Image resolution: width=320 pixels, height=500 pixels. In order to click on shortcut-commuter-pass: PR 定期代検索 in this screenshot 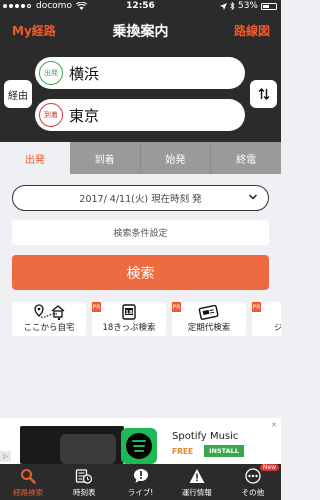, I will do `click(209, 319)`.